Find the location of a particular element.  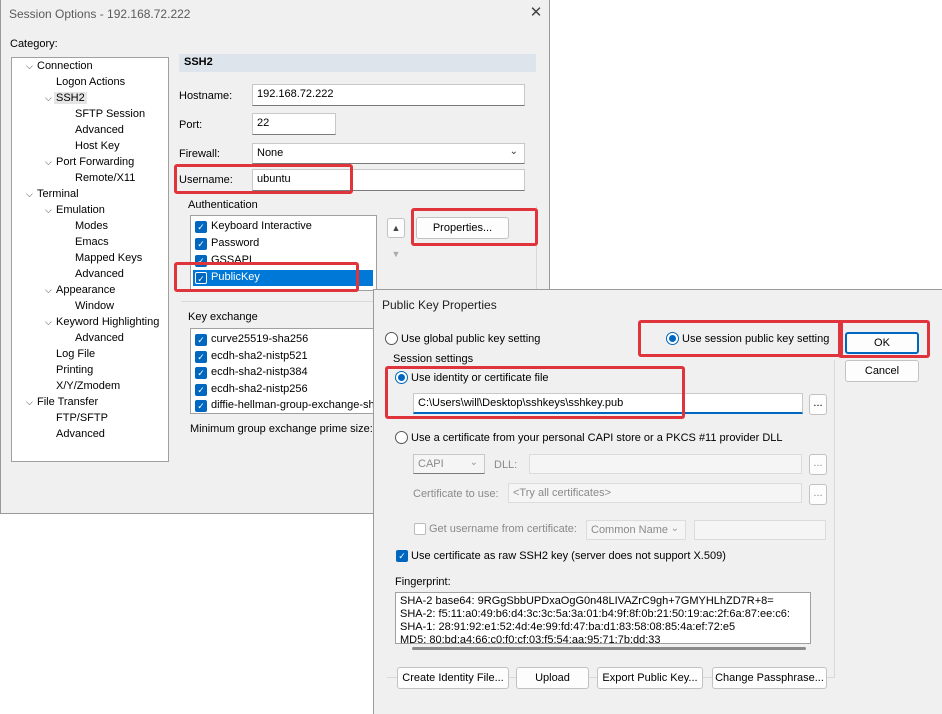

kex-method-row: ✓ diffie-hellman-group-exchange-sh is located at coordinates (284, 405).